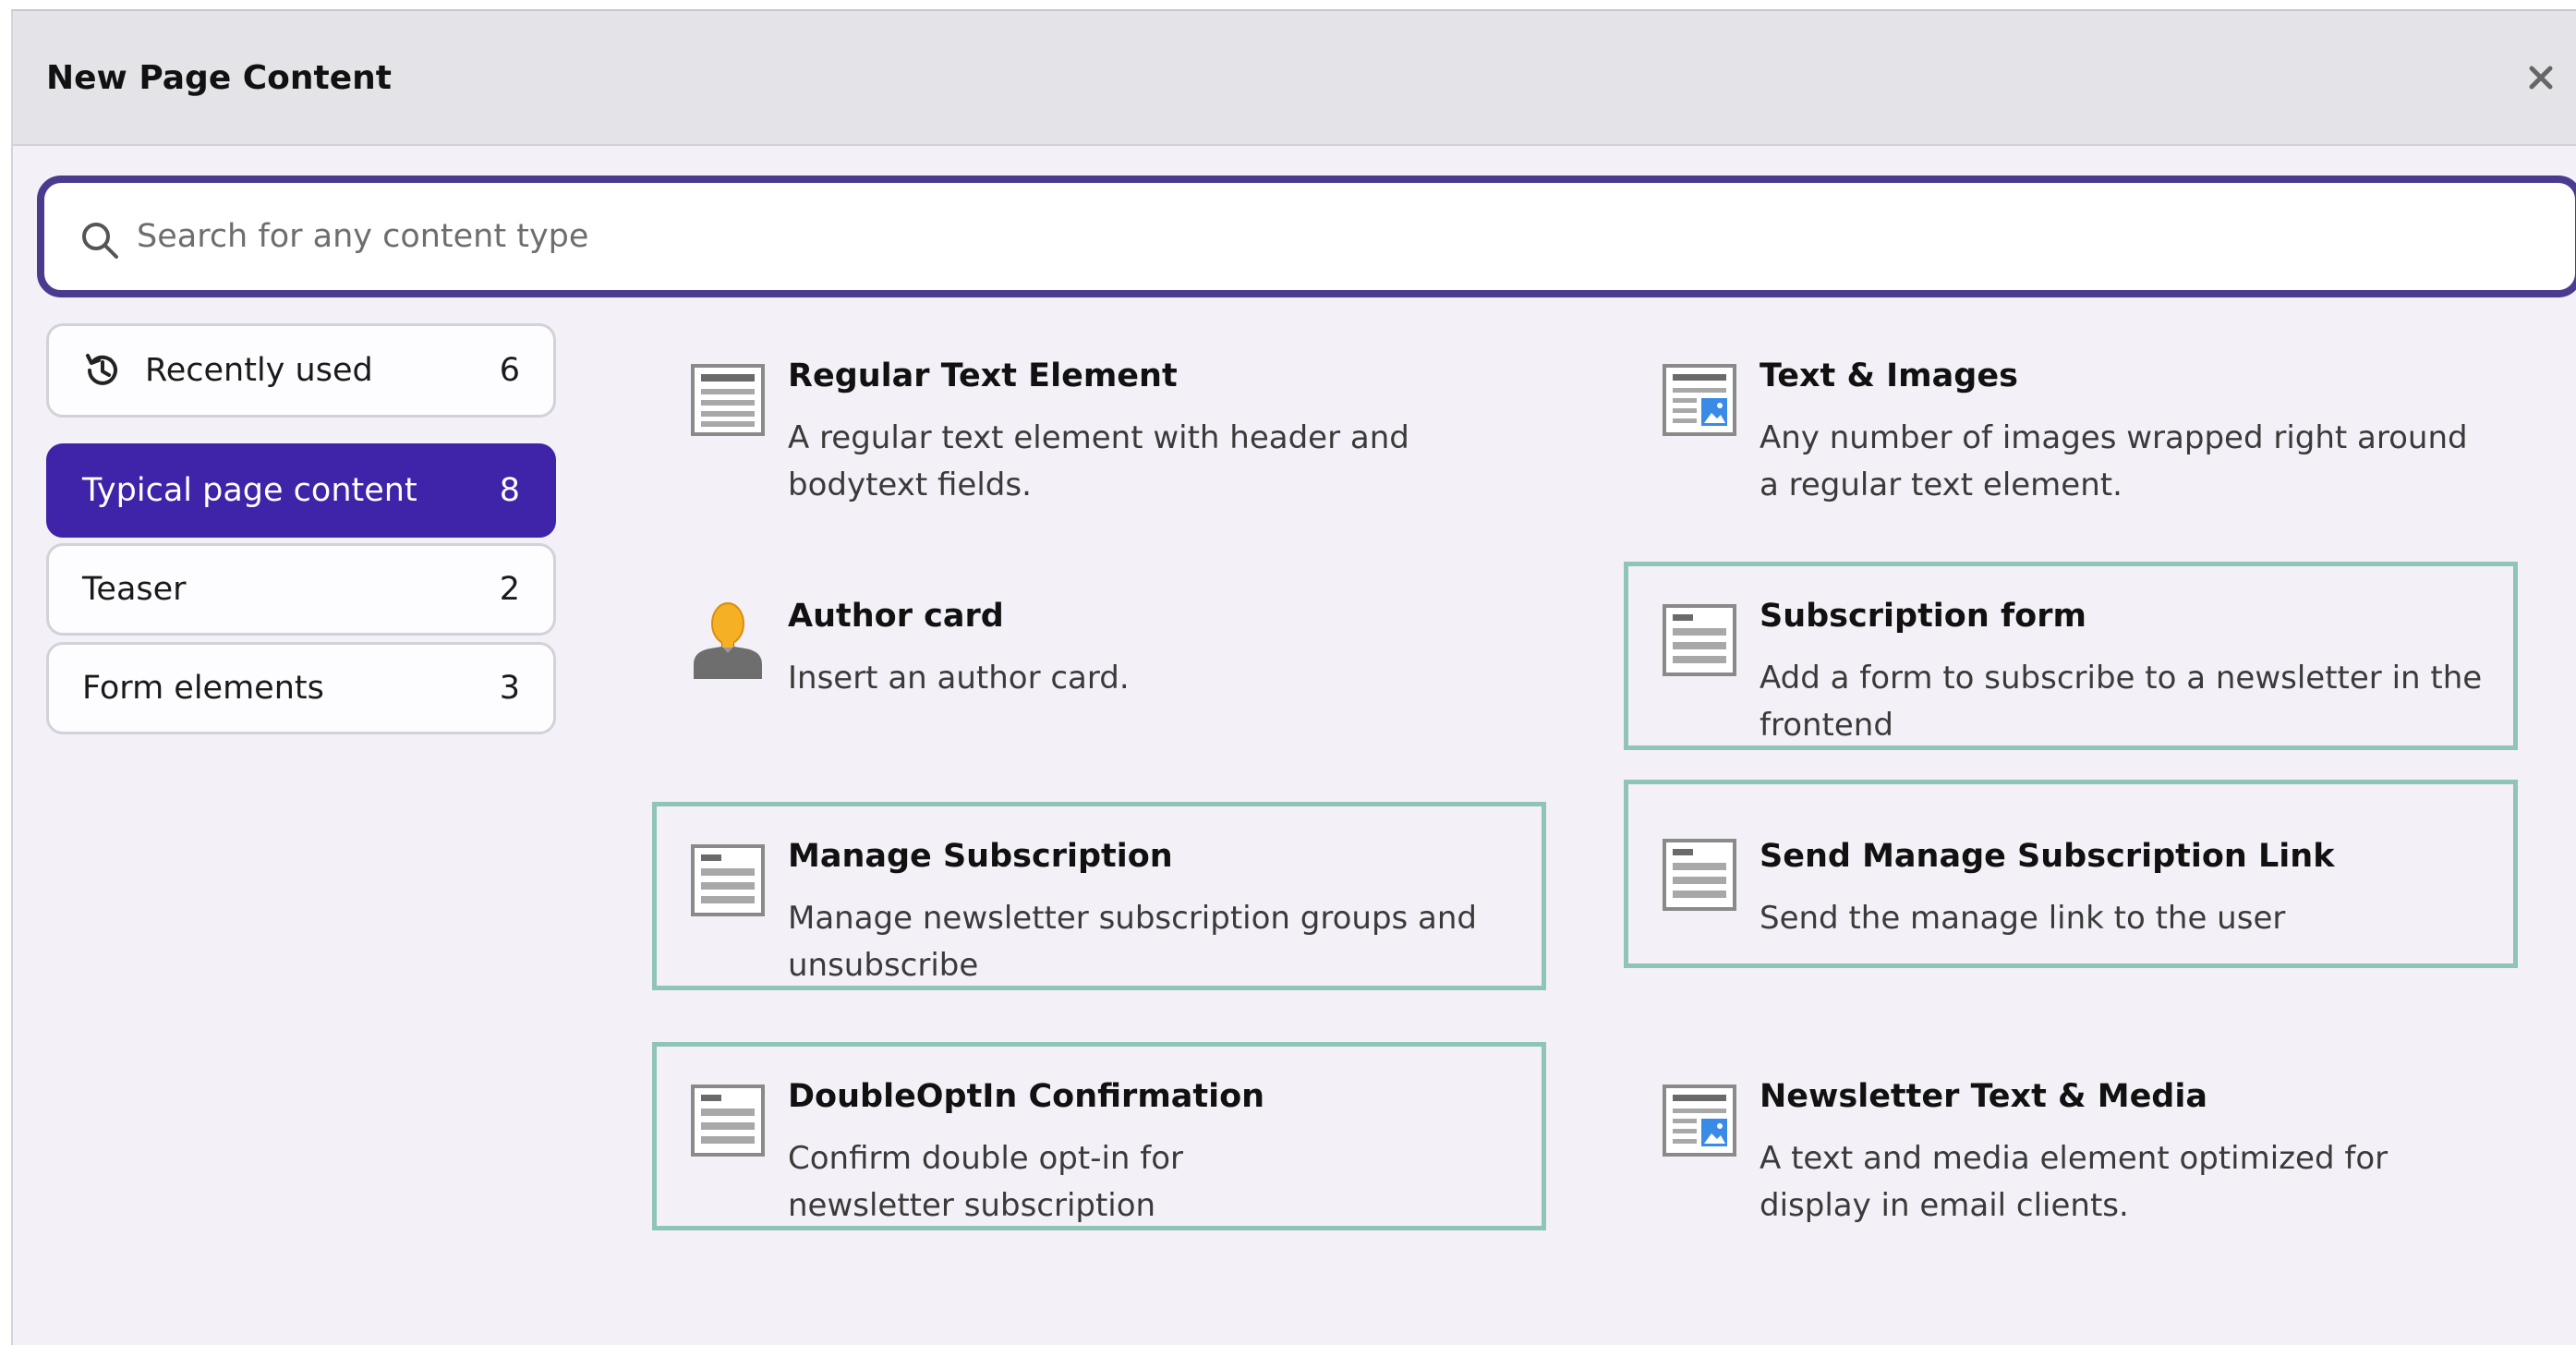  What do you see at coordinates (134, 590) in the screenshot?
I see `category-label: Teaser` at bounding box center [134, 590].